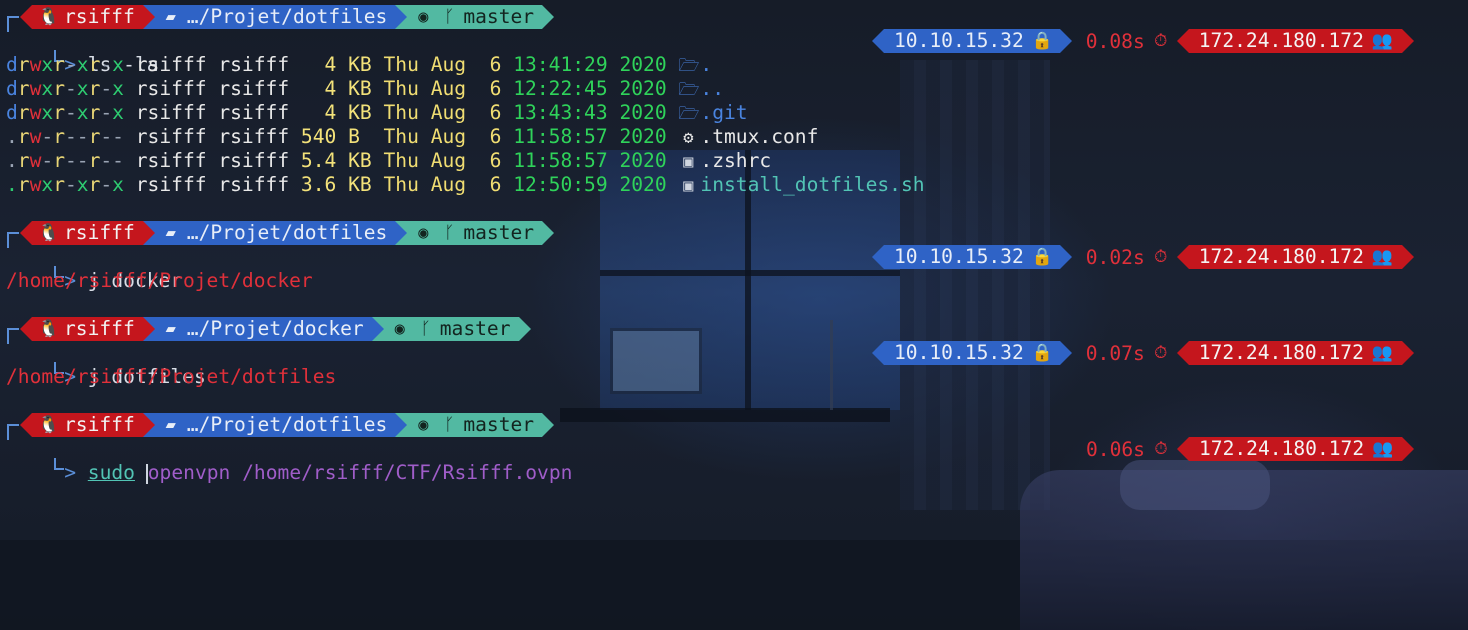 The image size is (1468, 630). I want to click on right-prompt: 10.10.15.32 🔒 0.02s ⏱ 172.24.180.172 👥, so click(1143, 257).